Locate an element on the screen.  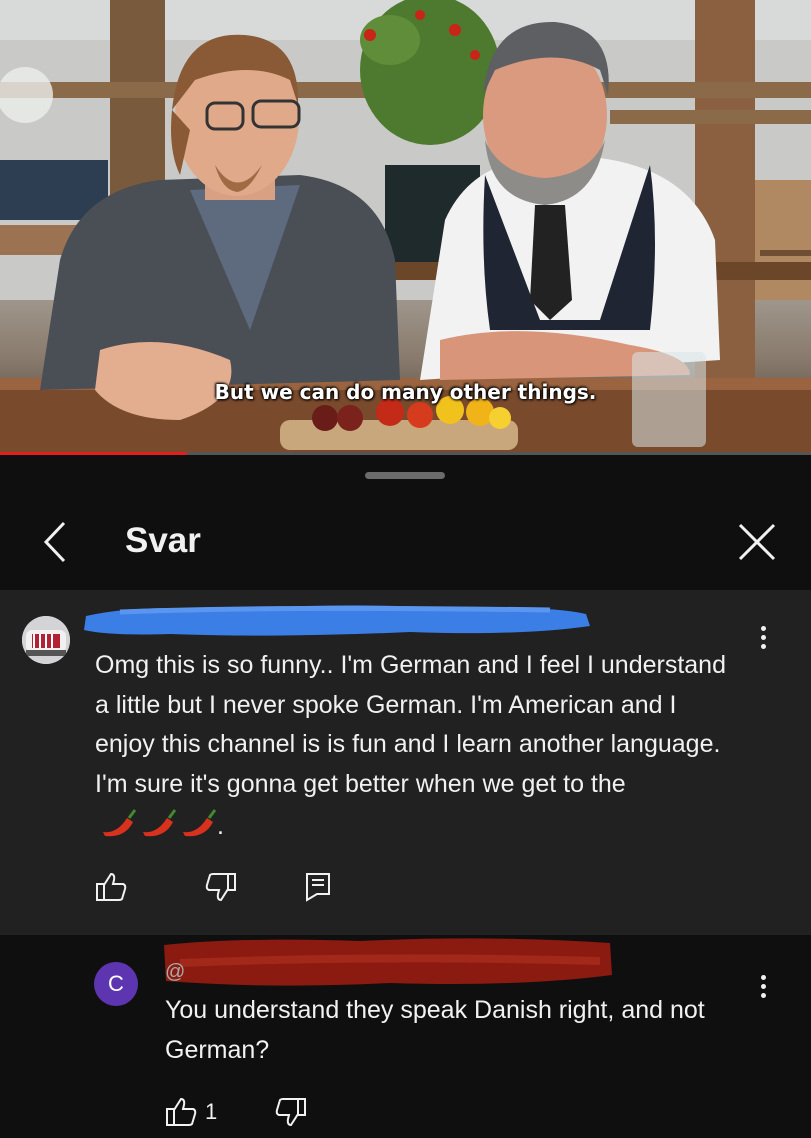
comment-menu-button is located at coordinates (763, 639).